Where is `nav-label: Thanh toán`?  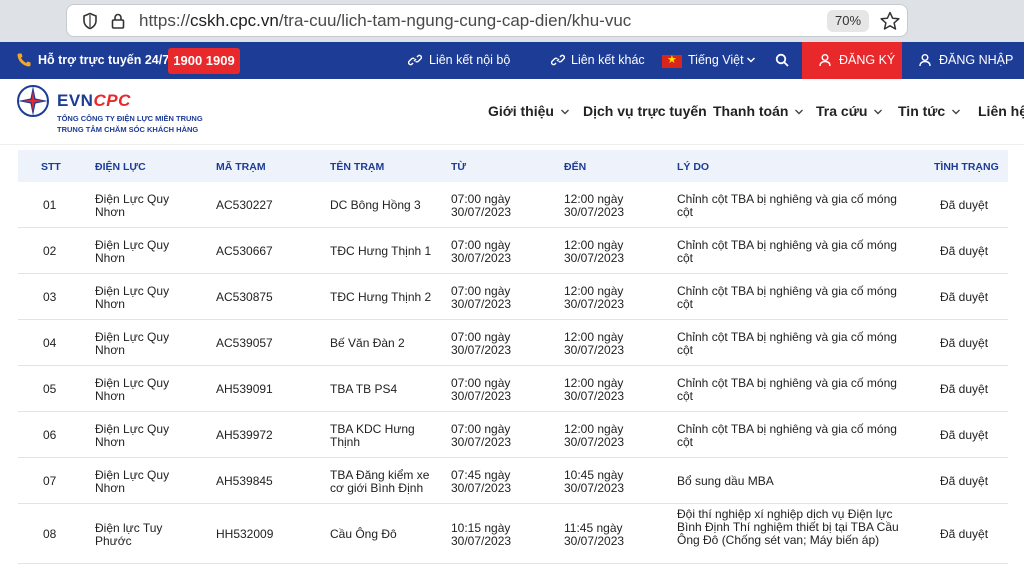 nav-label: Thanh toán is located at coordinates (751, 111).